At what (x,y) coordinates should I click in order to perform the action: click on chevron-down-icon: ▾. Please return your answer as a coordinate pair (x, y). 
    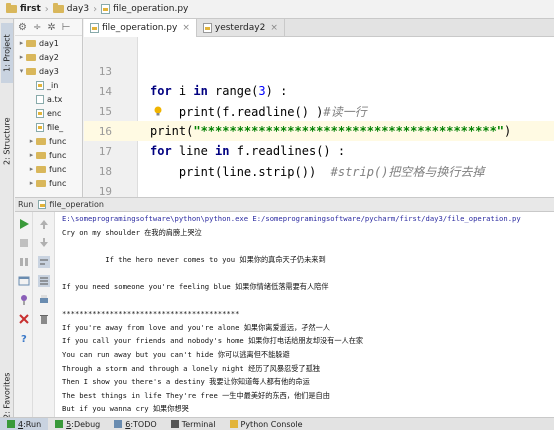
    Looking at the image, I should click on (21, 71).